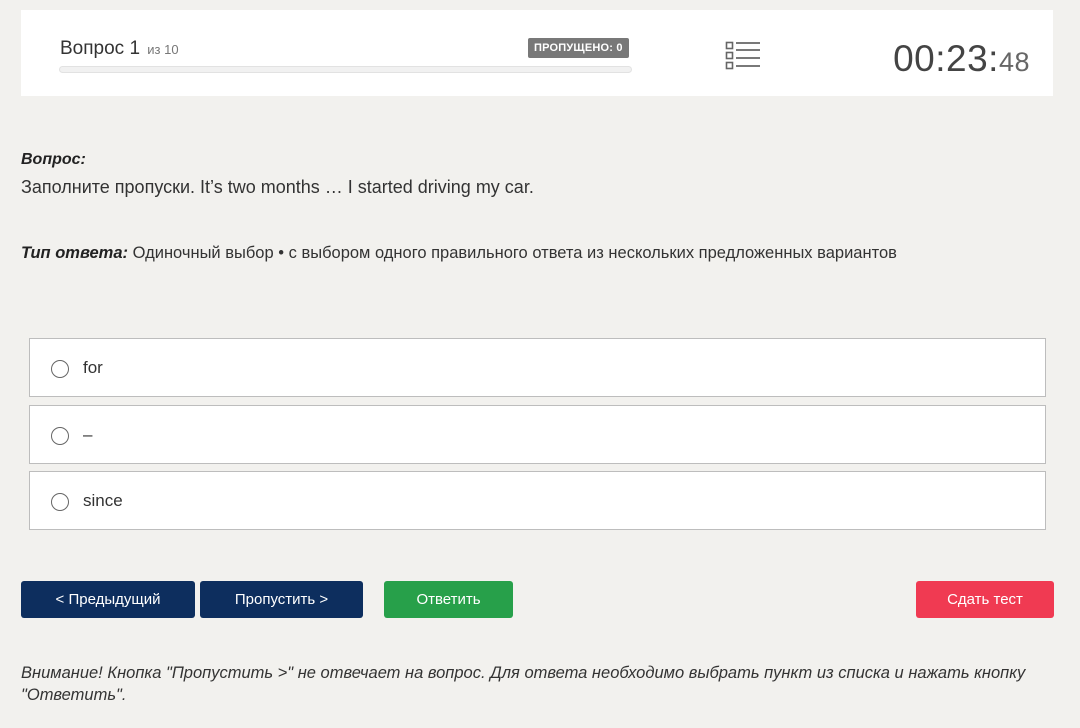 This screenshot has width=1080, height=728. What do you see at coordinates (281, 599) in the screenshot?
I see `skip-button: Пропустить >` at bounding box center [281, 599].